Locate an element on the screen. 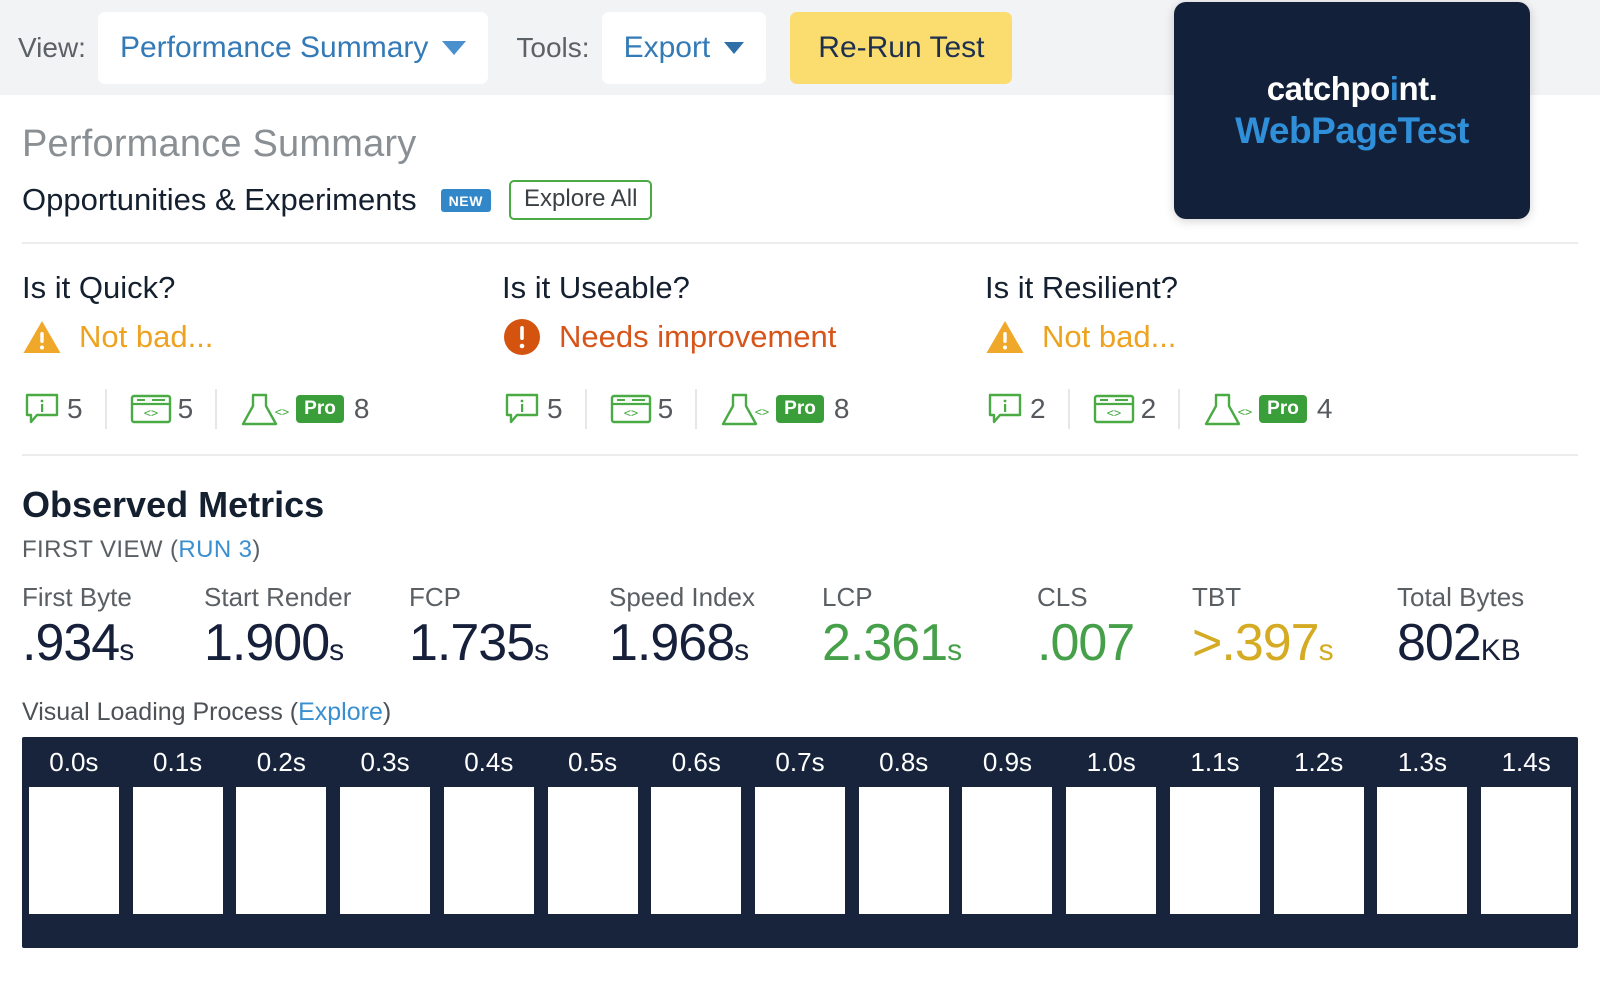 This screenshot has height=989, width=1600. metric-lcp: LCP 2.361s is located at coordinates (929, 627).